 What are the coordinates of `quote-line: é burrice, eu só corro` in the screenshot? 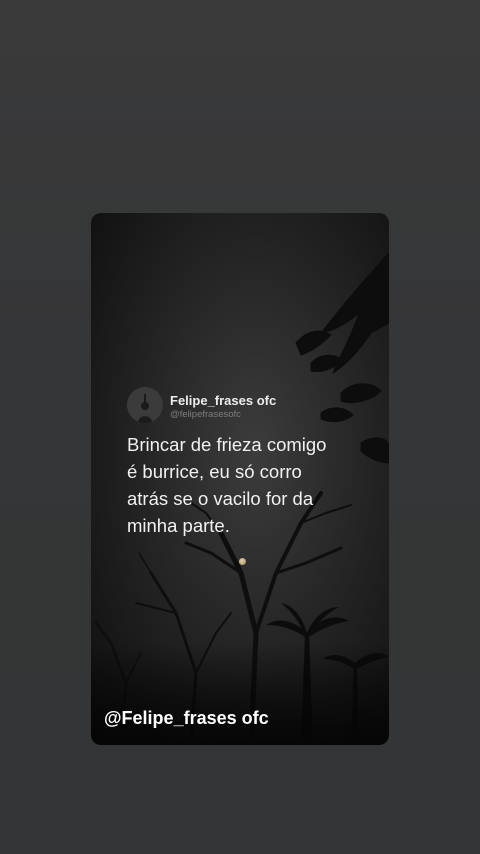 It's located at (214, 471).